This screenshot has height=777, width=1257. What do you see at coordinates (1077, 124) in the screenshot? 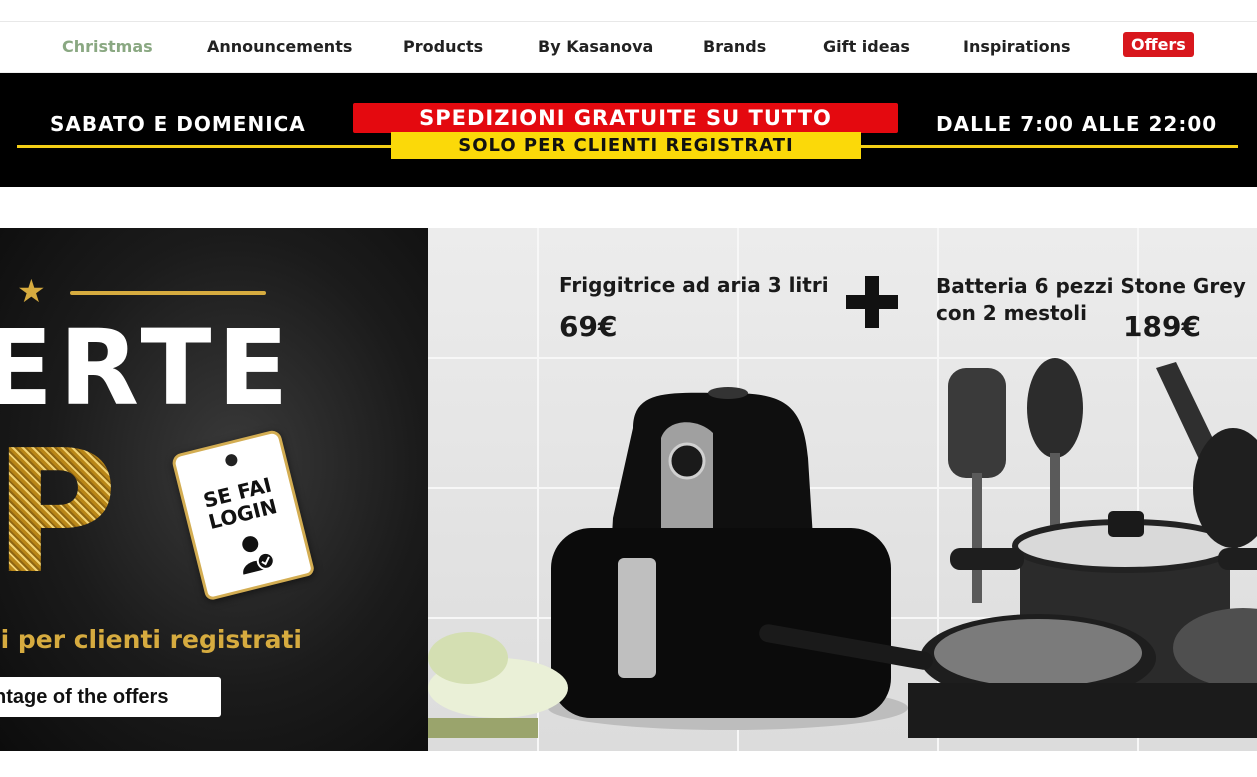
I see `promo-hours: DALLE 7:00 ALLE 22:00` at bounding box center [1077, 124].